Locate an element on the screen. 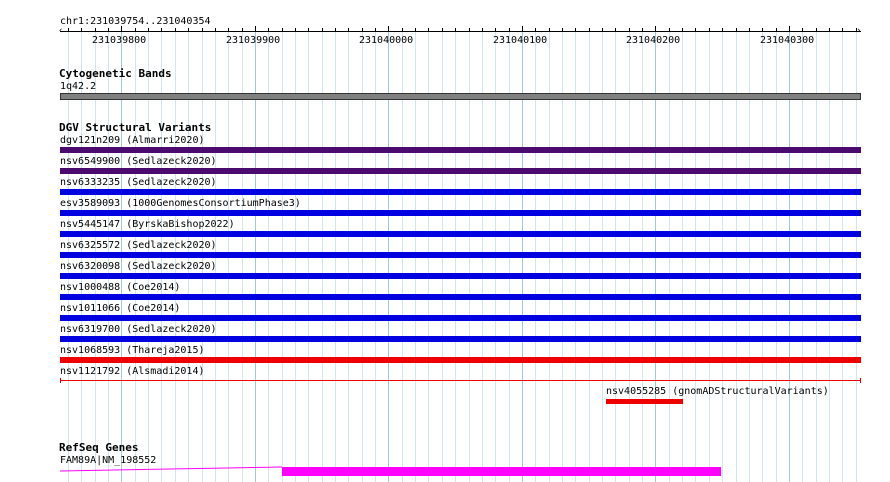 The height and width of the screenshot is (482, 890). dgv-feature-label: nsv6333235 (Sedlazeck2020) is located at coordinates (138, 182).